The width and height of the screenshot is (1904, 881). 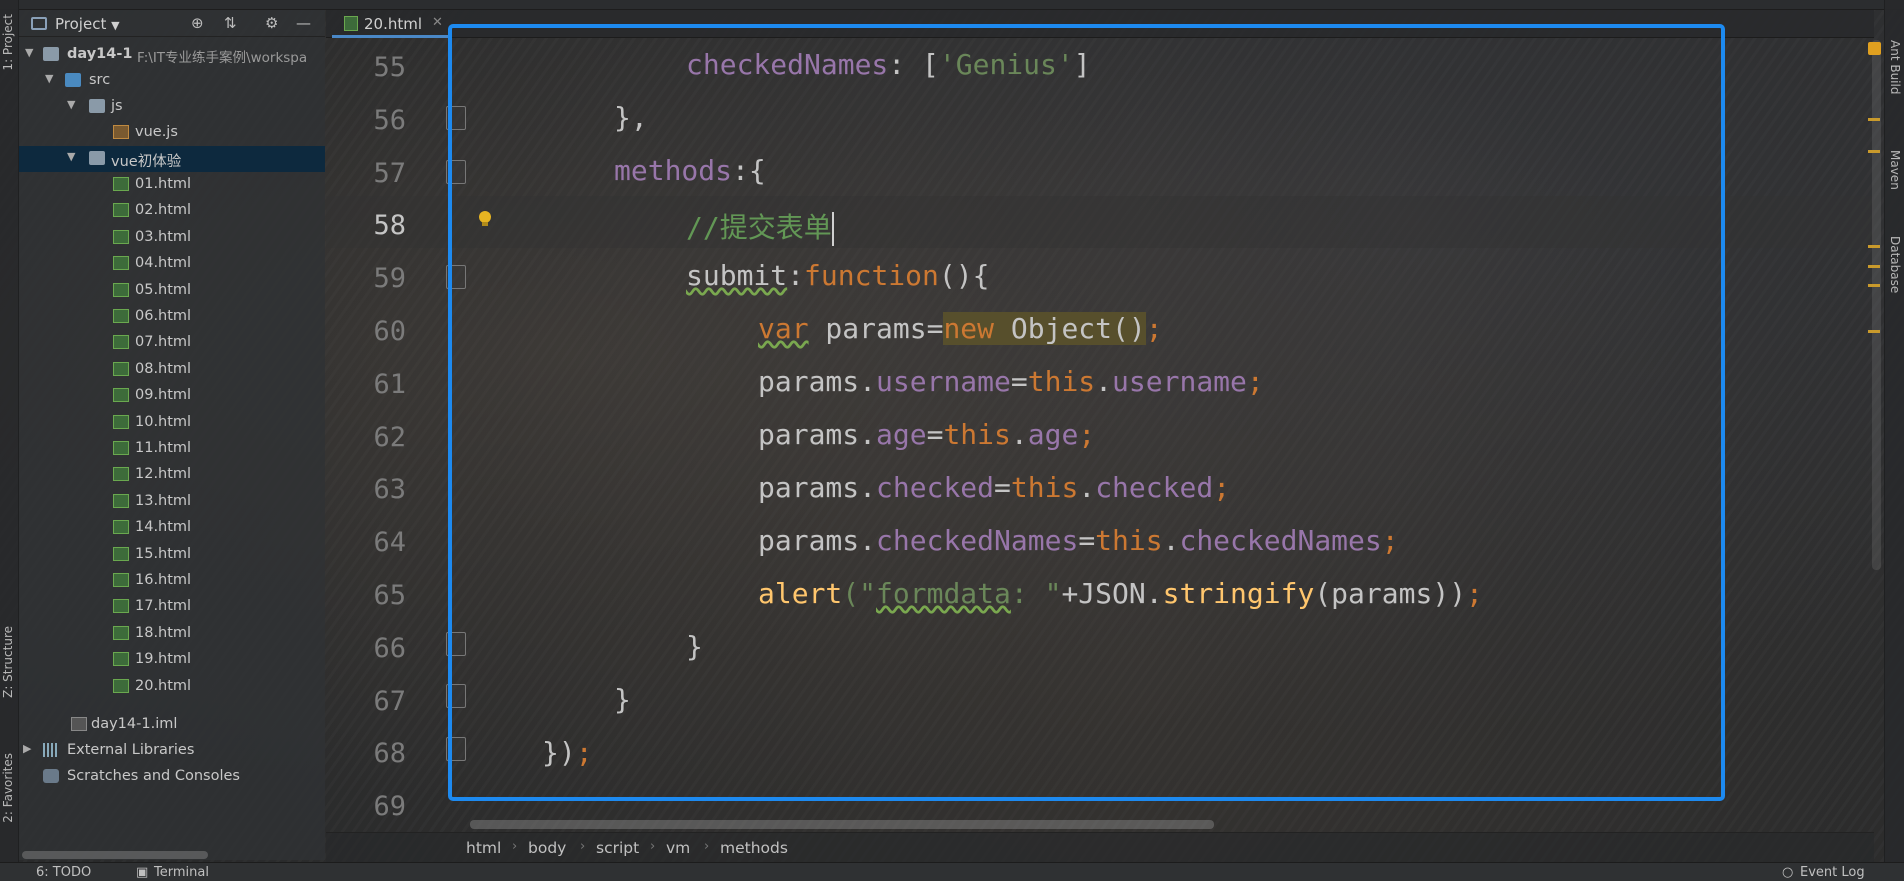 I want to click on tree-item-path: F:\IT专业练手案例\workspa, so click(x=222, y=58).